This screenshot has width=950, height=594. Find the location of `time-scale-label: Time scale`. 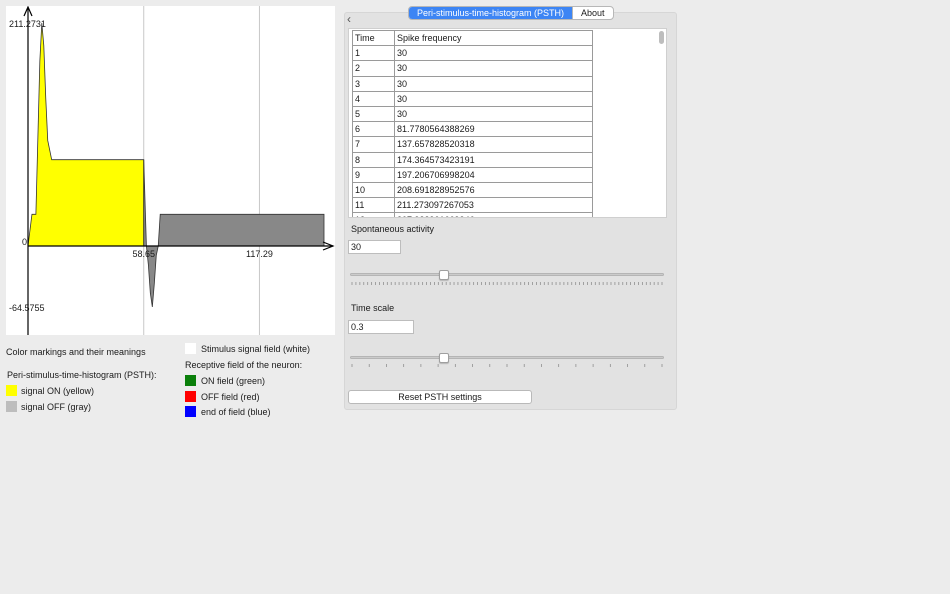

time-scale-label: Time scale is located at coordinates (373, 308).